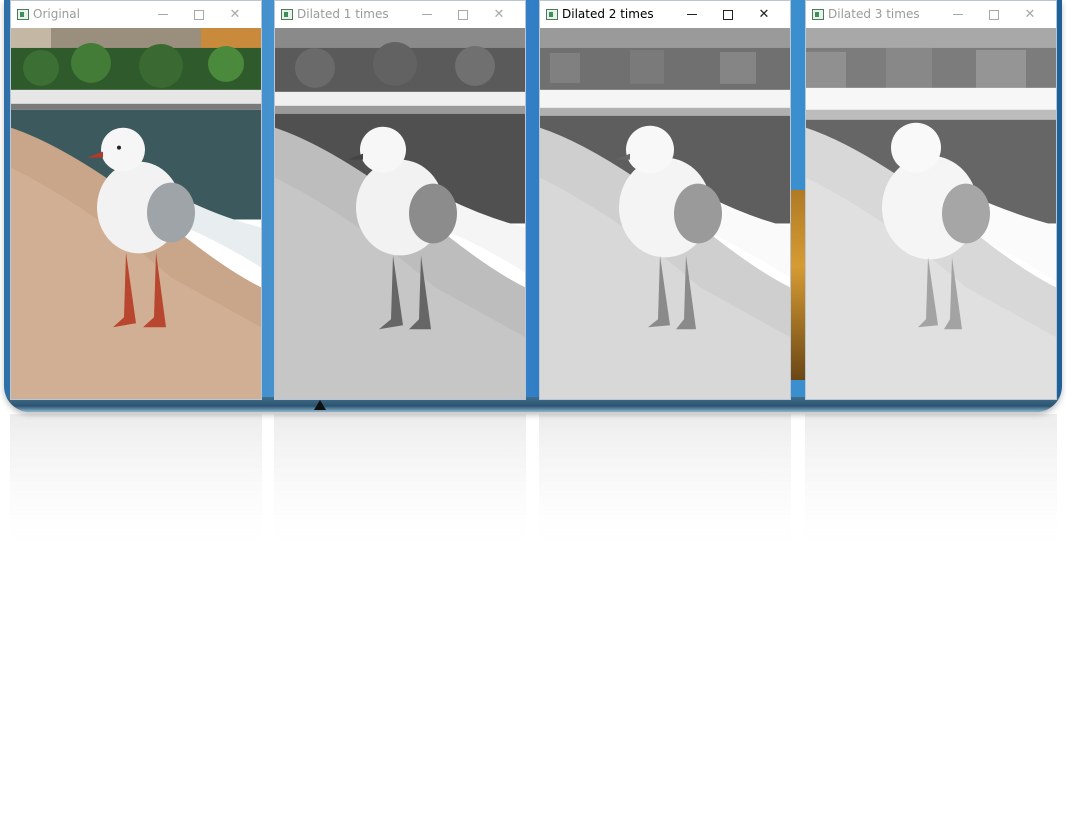 This screenshot has width=1066, height=826. What do you see at coordinates (400, 14) in the screenshot?
I see `window-title-bar: Dilated 1 times ✕` at bounding box center [400, 14].